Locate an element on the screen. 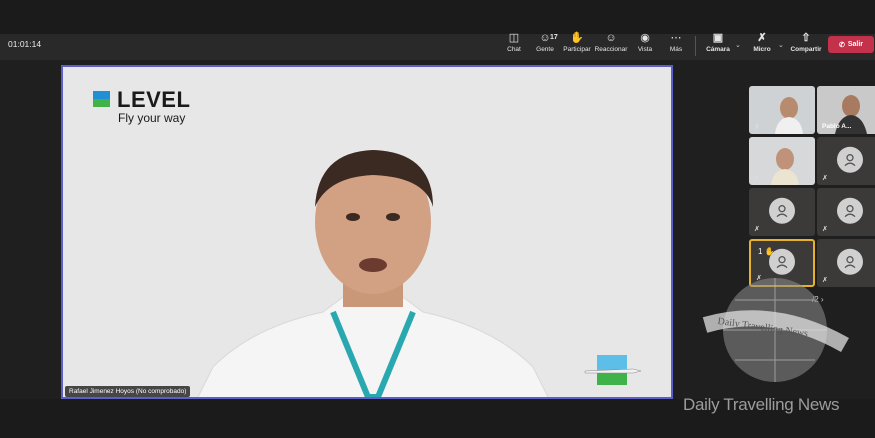 The width and height of the screenshot is (875, 438). chat-button: ◫ Chat is located at coordinates (514, 42).